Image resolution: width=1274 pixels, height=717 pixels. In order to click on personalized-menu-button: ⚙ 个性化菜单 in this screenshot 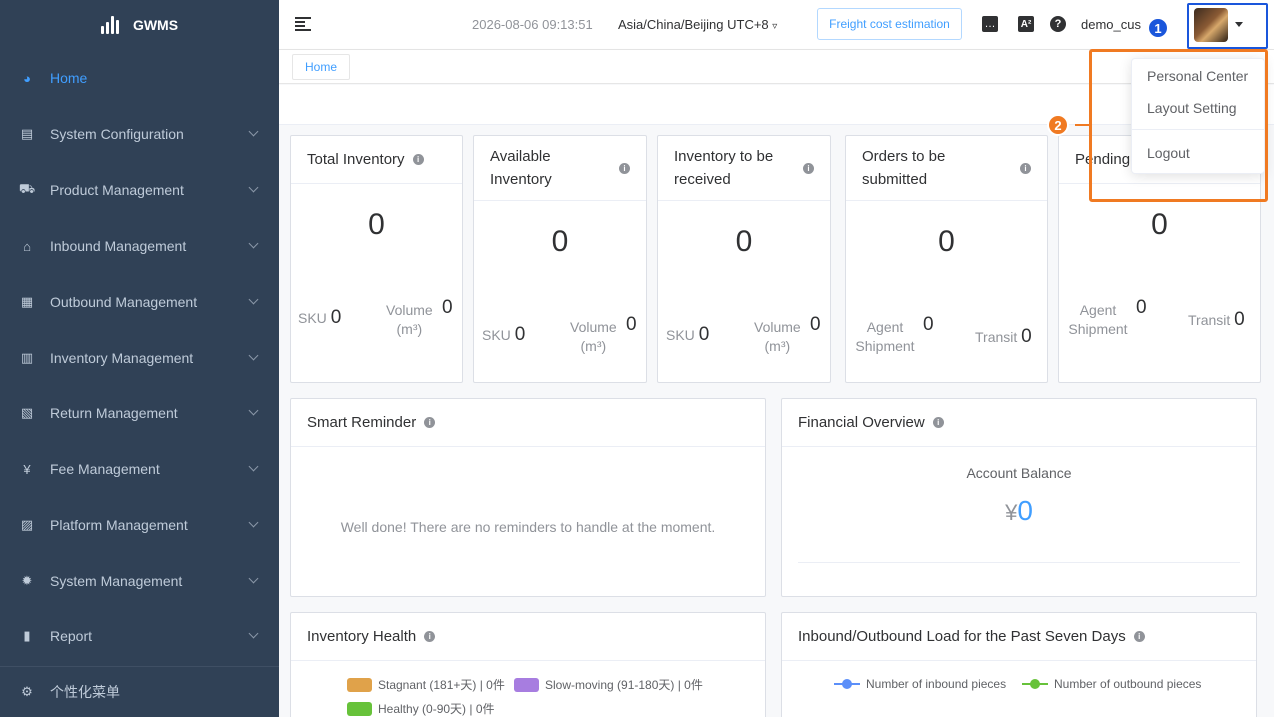, I will do `click(139, 691)`.